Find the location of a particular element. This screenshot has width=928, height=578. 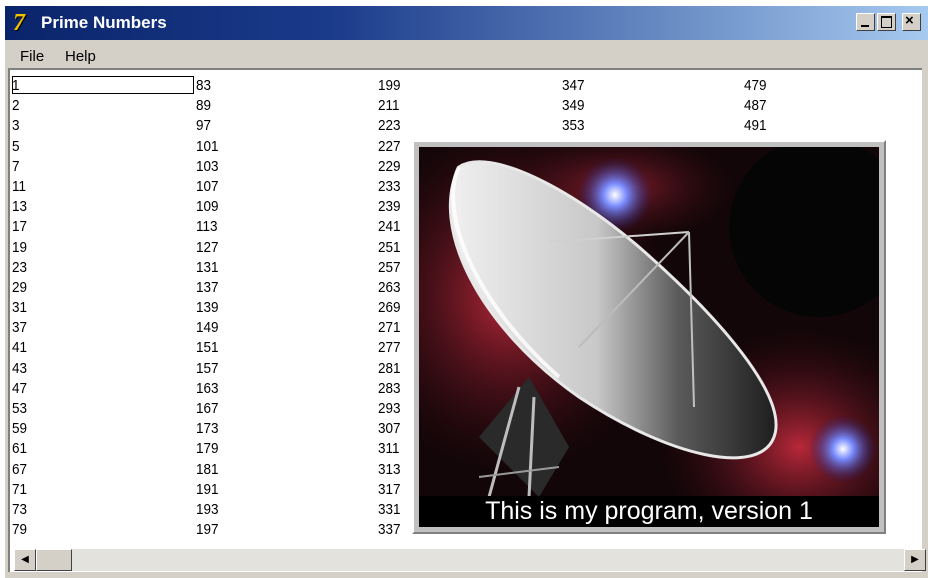

prime-number: 29 is located at coordinates (19, 288).